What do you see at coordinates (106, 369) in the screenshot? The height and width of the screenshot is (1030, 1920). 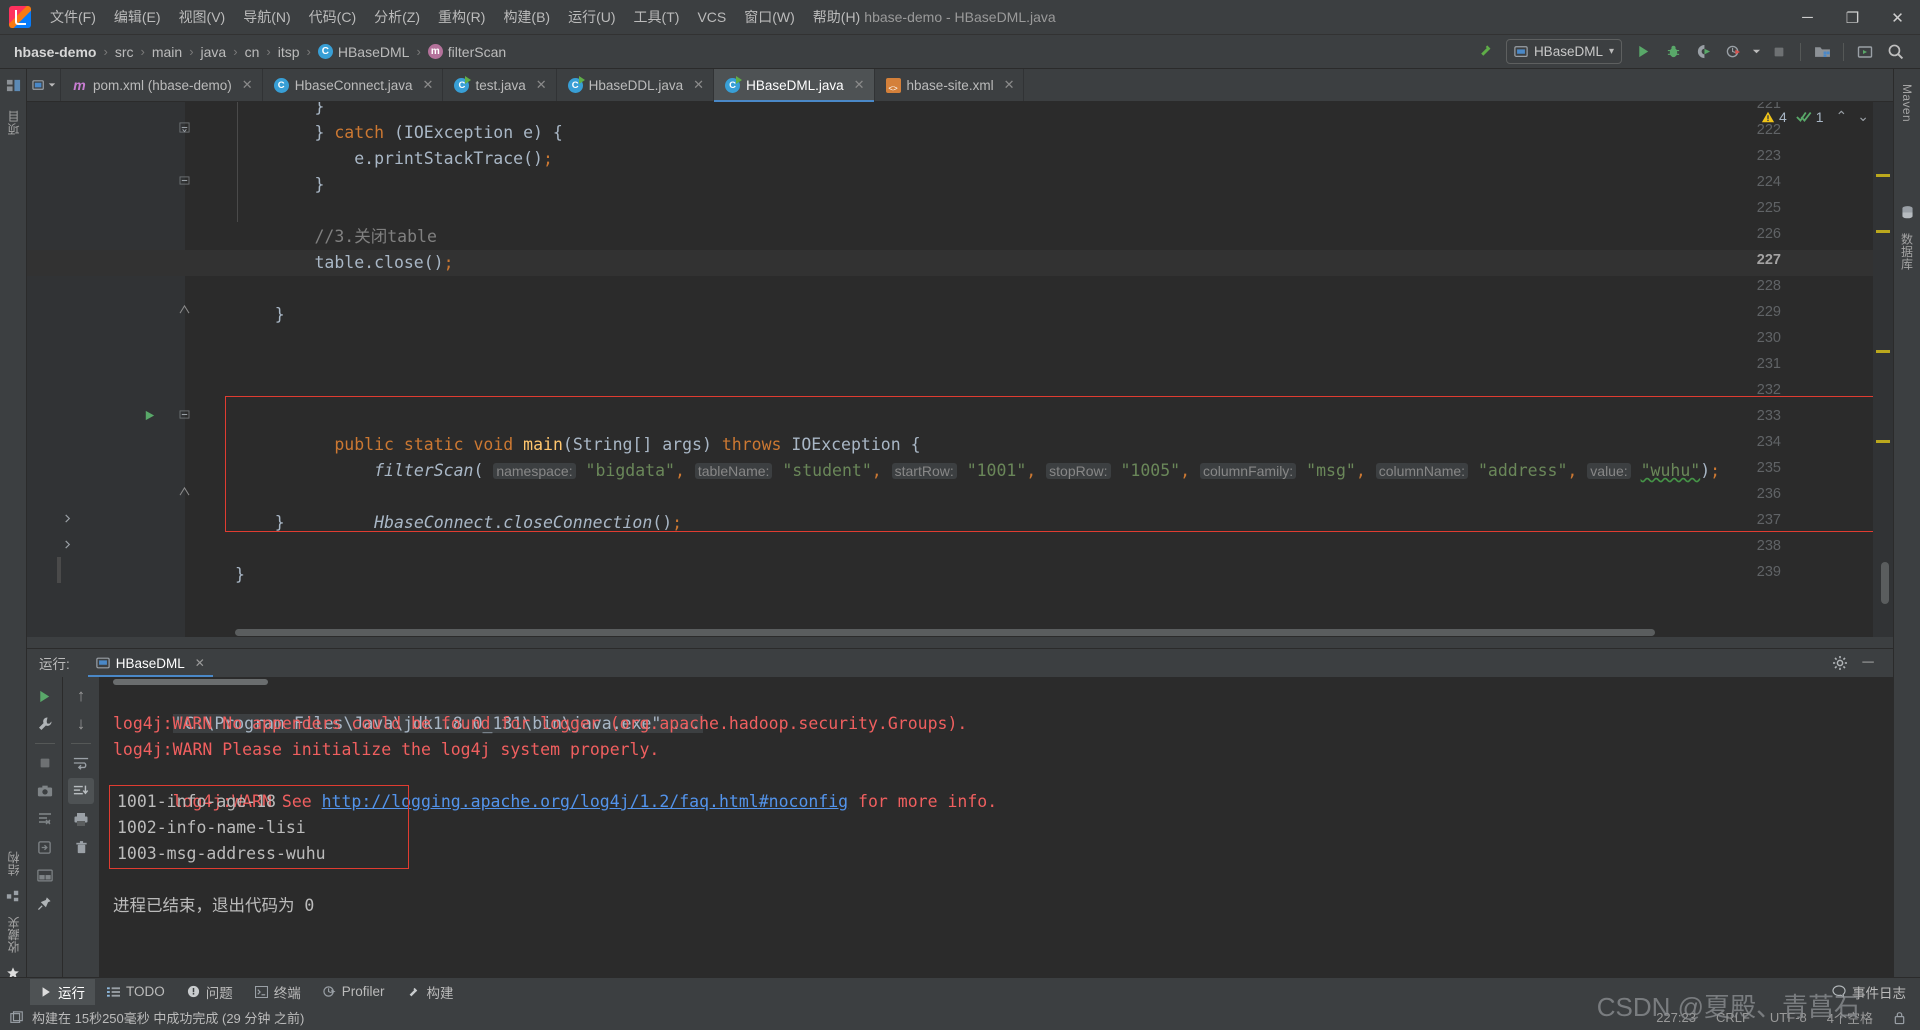 I see `editor-gutter` at bounding box center [106, 369].